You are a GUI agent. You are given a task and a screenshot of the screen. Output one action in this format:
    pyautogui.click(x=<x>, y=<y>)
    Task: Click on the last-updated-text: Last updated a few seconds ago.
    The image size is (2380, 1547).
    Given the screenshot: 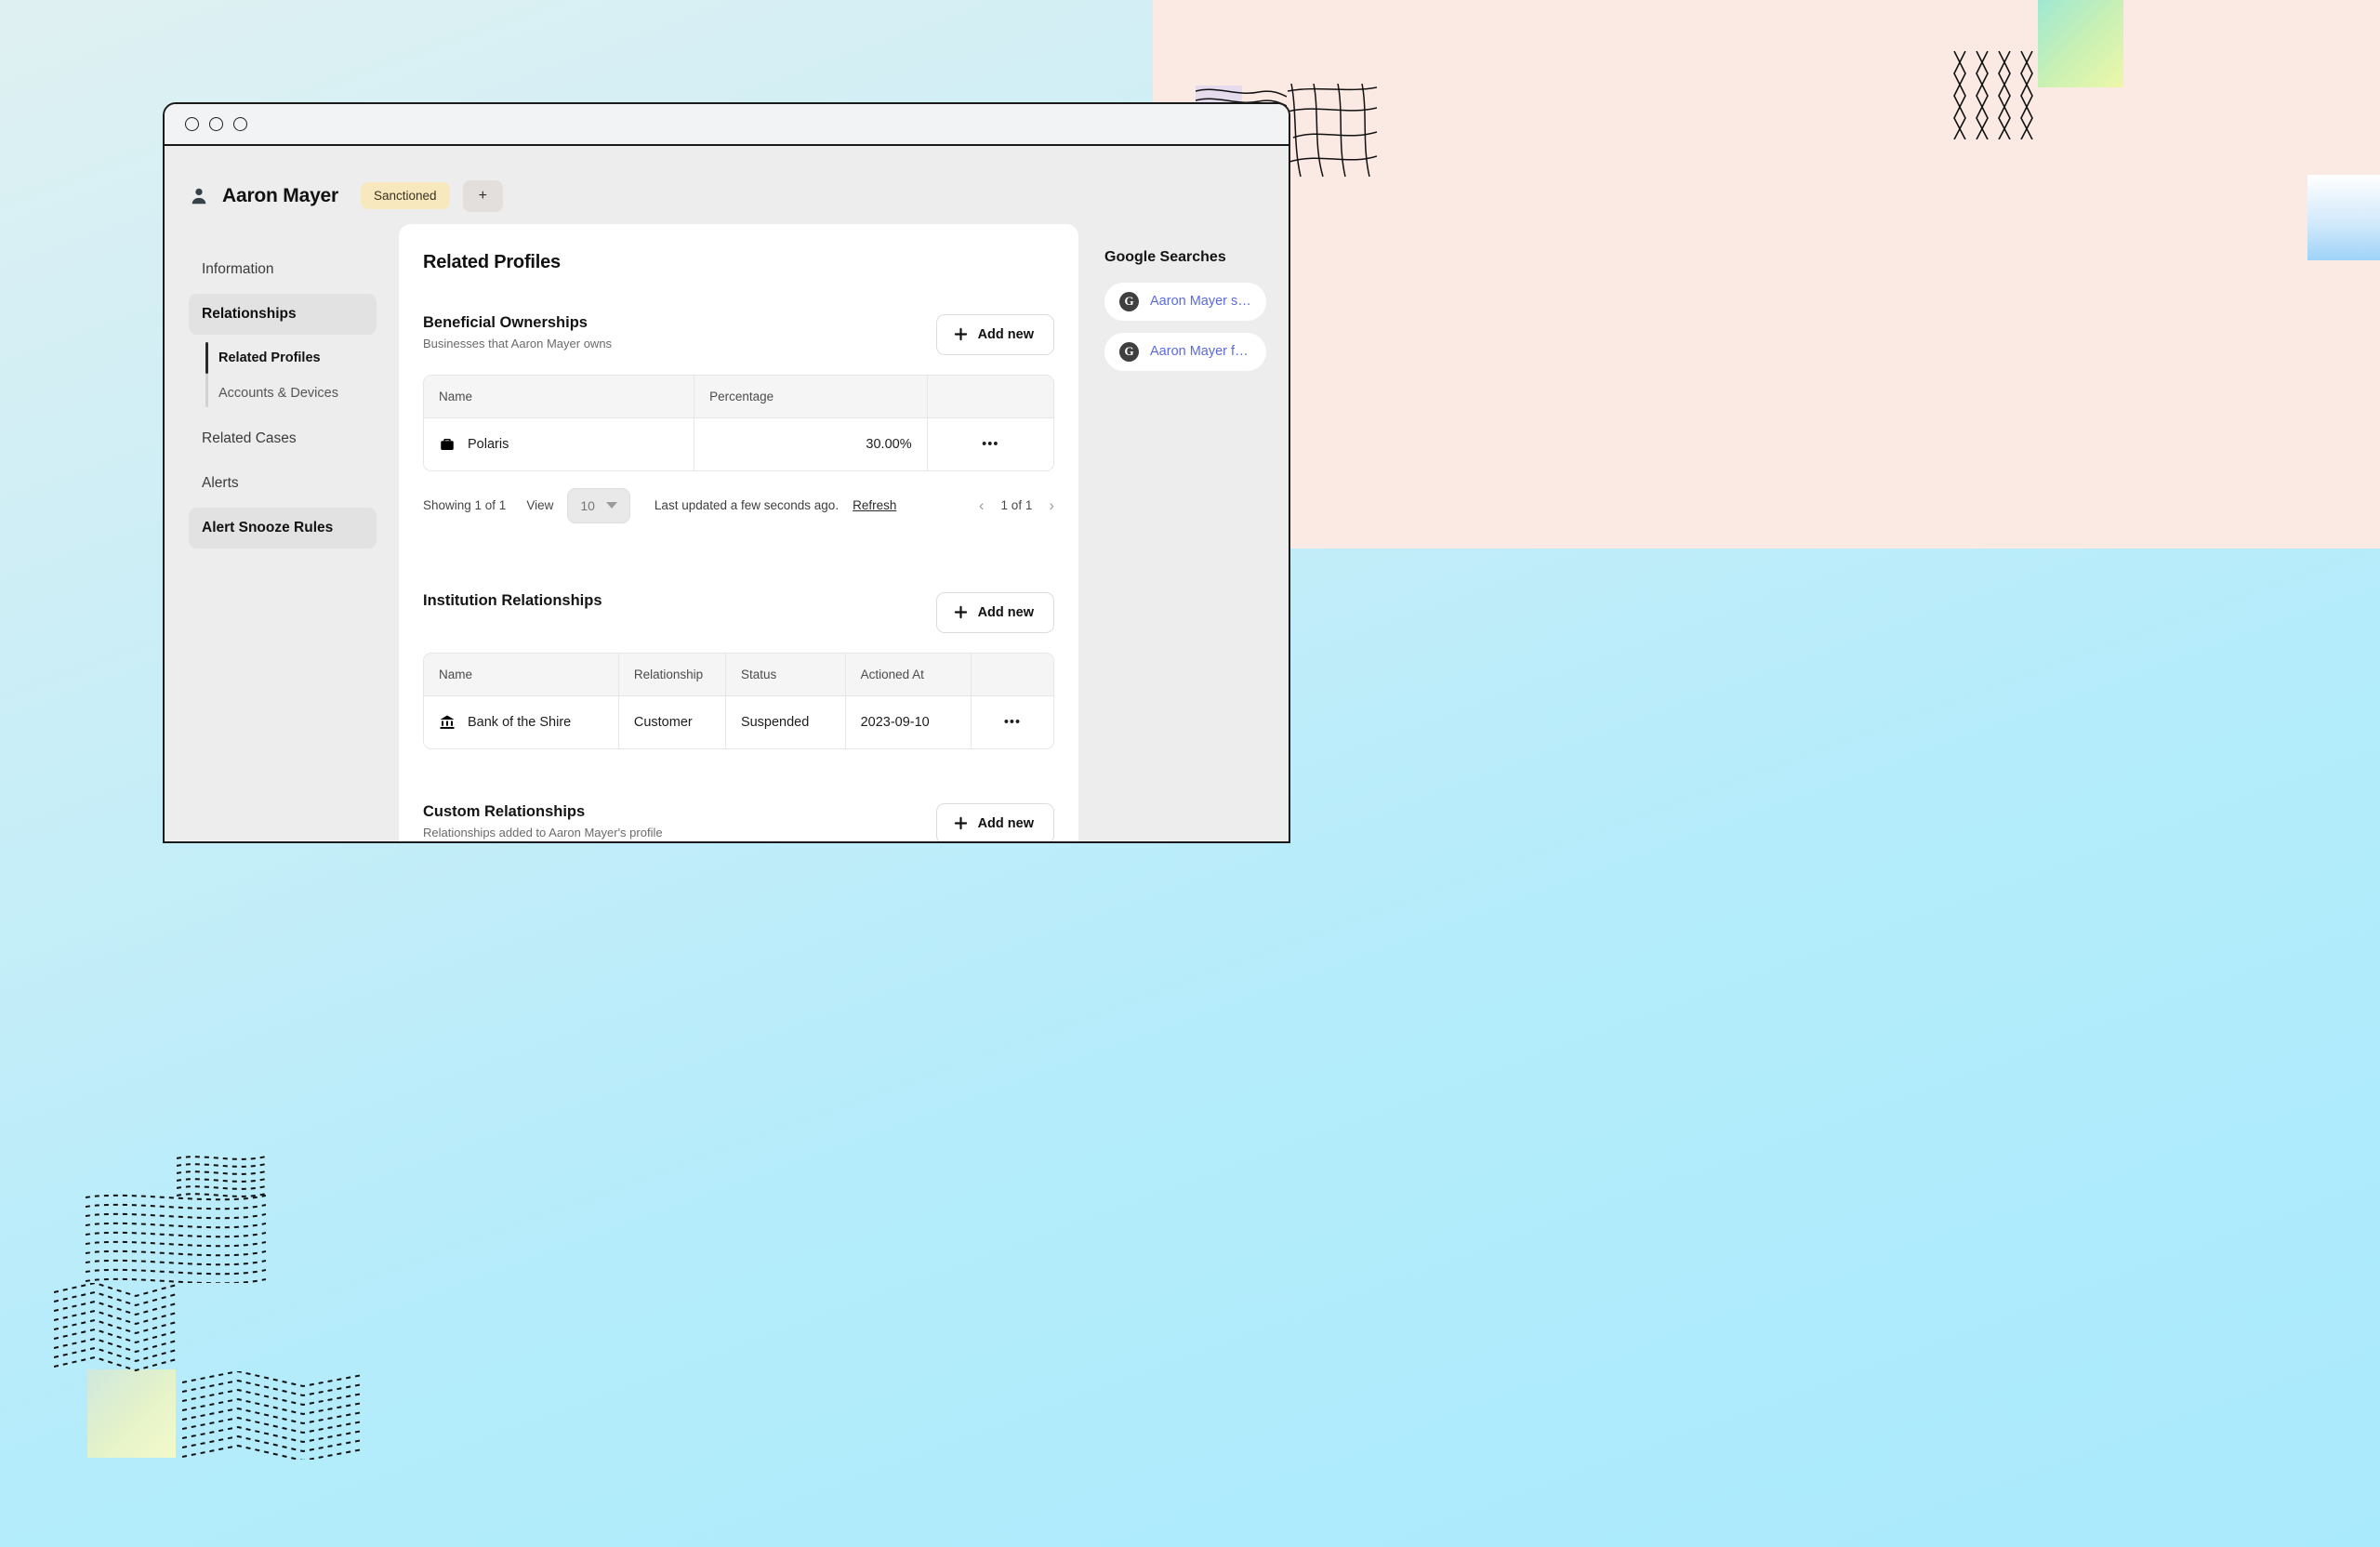 What is the action you would take?
    pyautogui.click(x=747, y=505)
    